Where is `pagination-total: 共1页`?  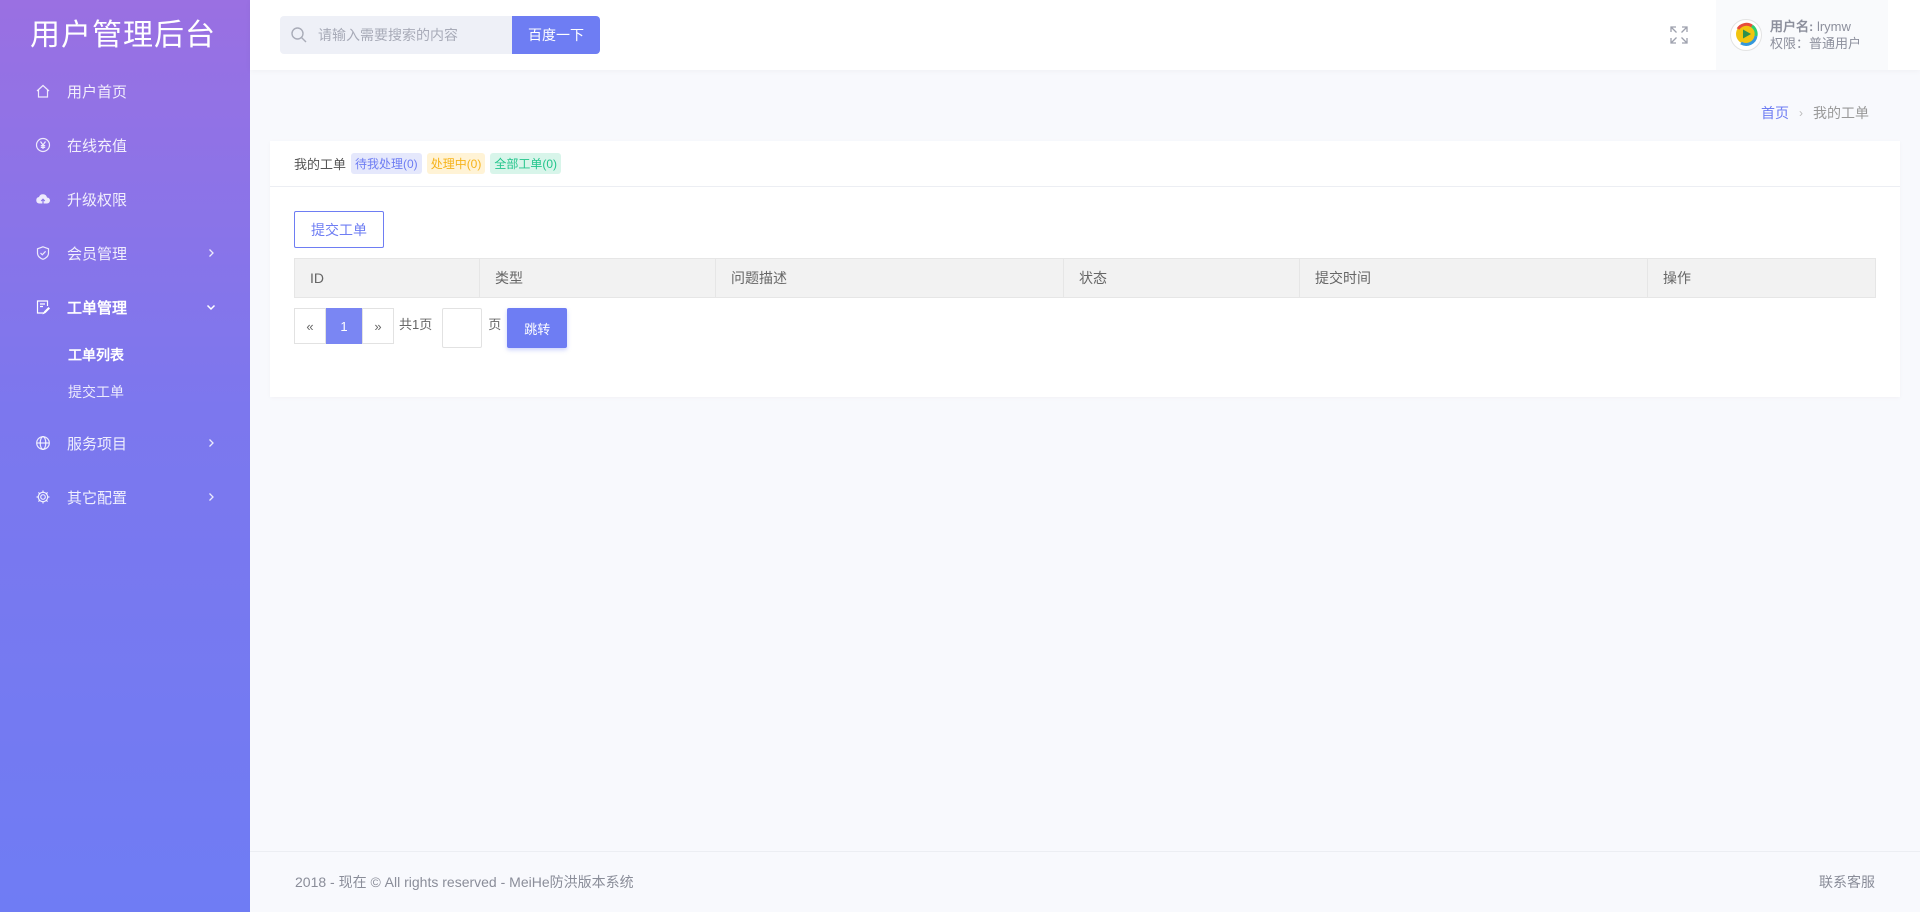 pagination-total: 共1页 is located at coordinates (416, 324).